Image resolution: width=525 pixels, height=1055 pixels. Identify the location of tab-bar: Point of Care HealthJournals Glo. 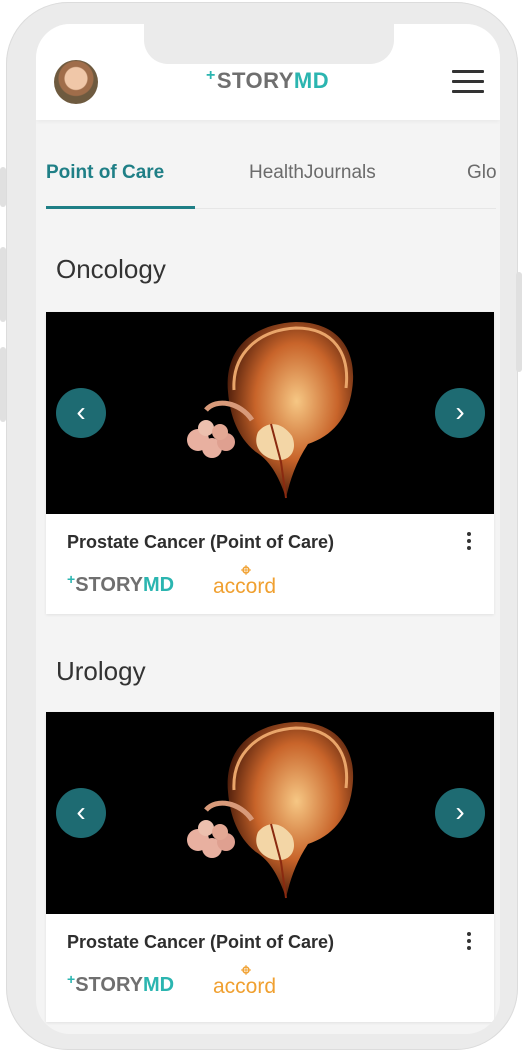
(271, 177).